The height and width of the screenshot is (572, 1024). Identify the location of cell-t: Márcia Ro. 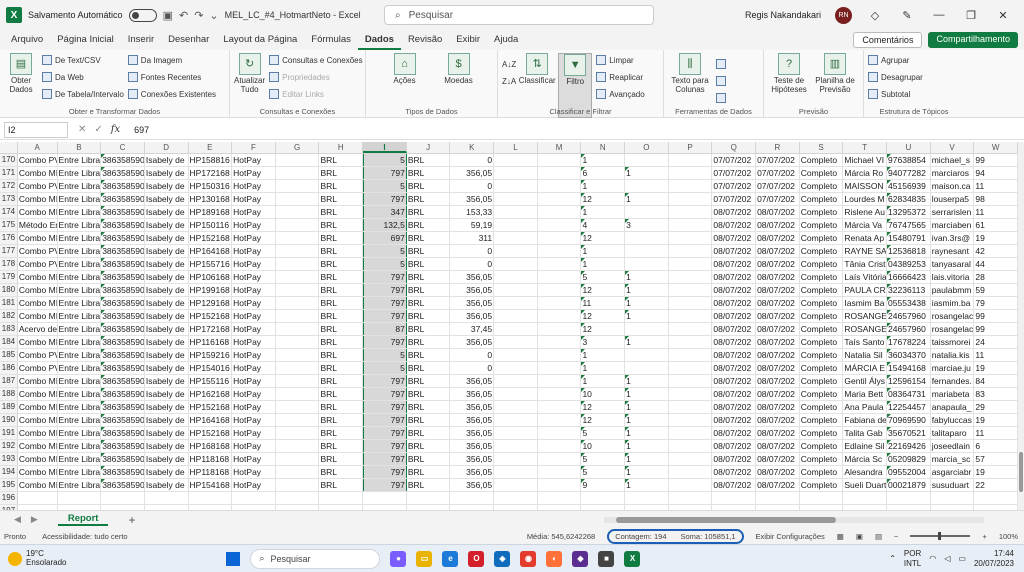
(865, 173).